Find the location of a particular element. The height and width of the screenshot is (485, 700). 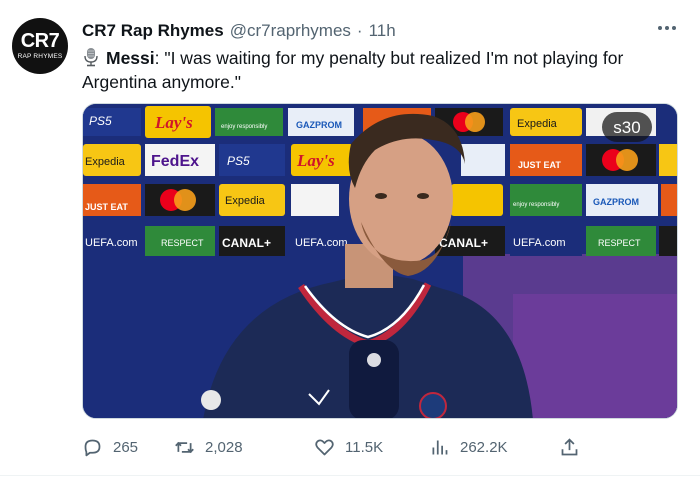

avatar: CR7 RAP RHYMES is located at coordinates (40, 46).